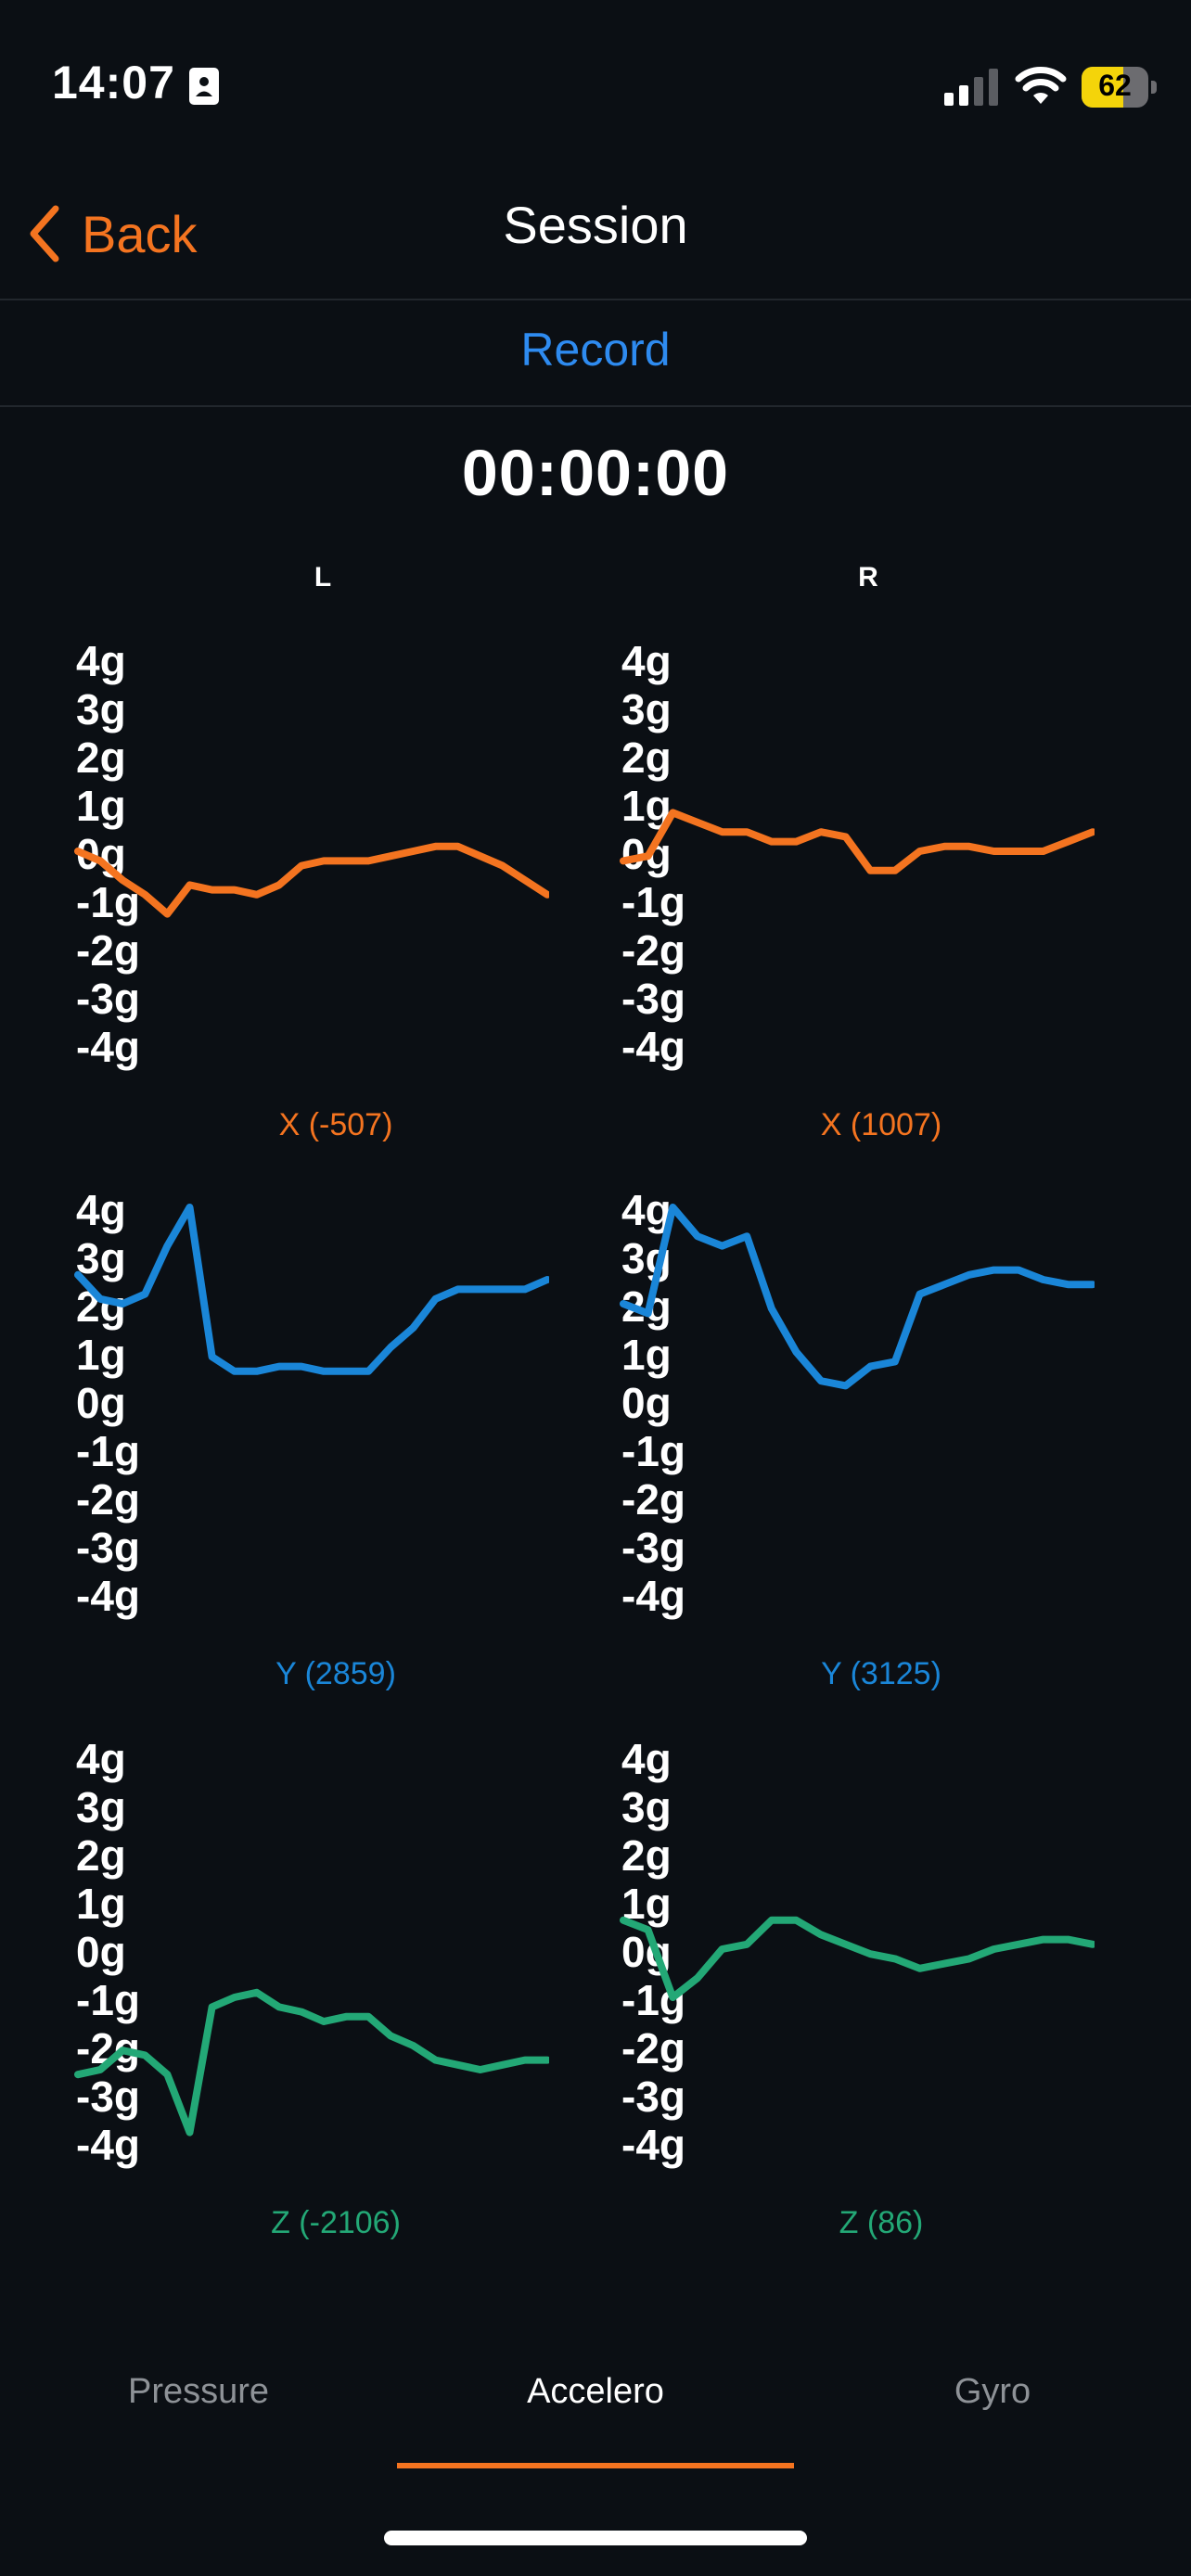 The image size is (1191, 2576). What do you see at coordinates (595, 69) in the screenshot?
I see `status-bar: 14:07 62` at bounding box center [595, 69].